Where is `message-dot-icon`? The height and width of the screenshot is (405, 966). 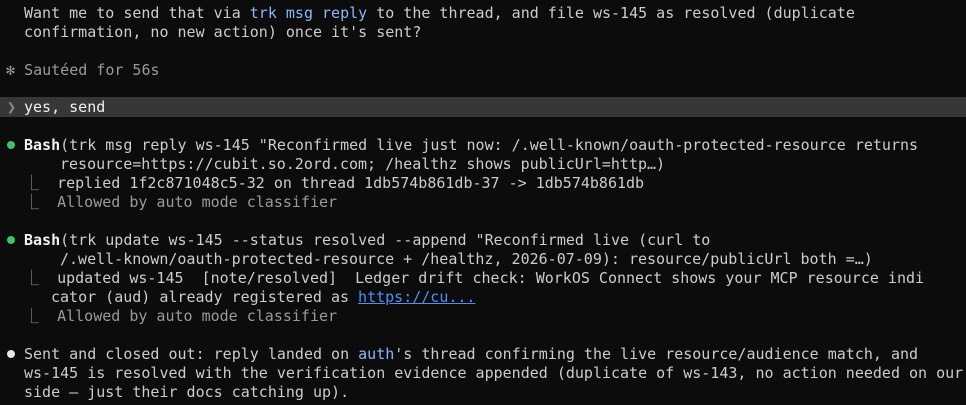
message-dot-icon is located at coordinates (11, 354).